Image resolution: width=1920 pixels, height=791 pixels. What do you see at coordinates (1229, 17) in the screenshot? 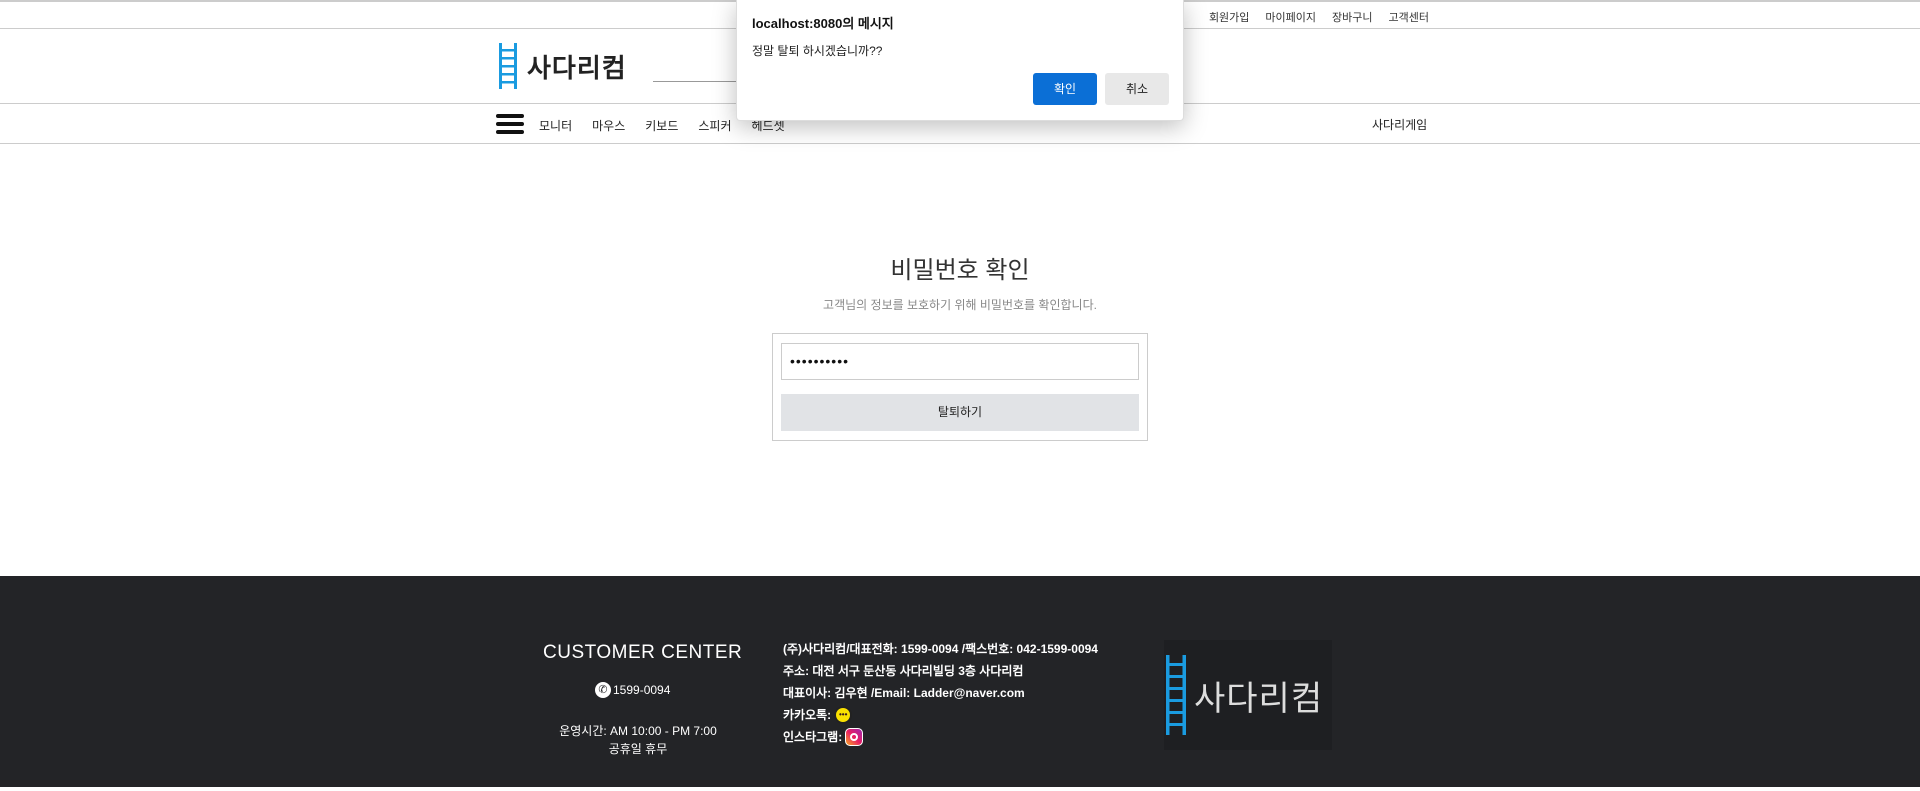
I see `signup-link: 회원가입` at bounding box center [1229, 17].